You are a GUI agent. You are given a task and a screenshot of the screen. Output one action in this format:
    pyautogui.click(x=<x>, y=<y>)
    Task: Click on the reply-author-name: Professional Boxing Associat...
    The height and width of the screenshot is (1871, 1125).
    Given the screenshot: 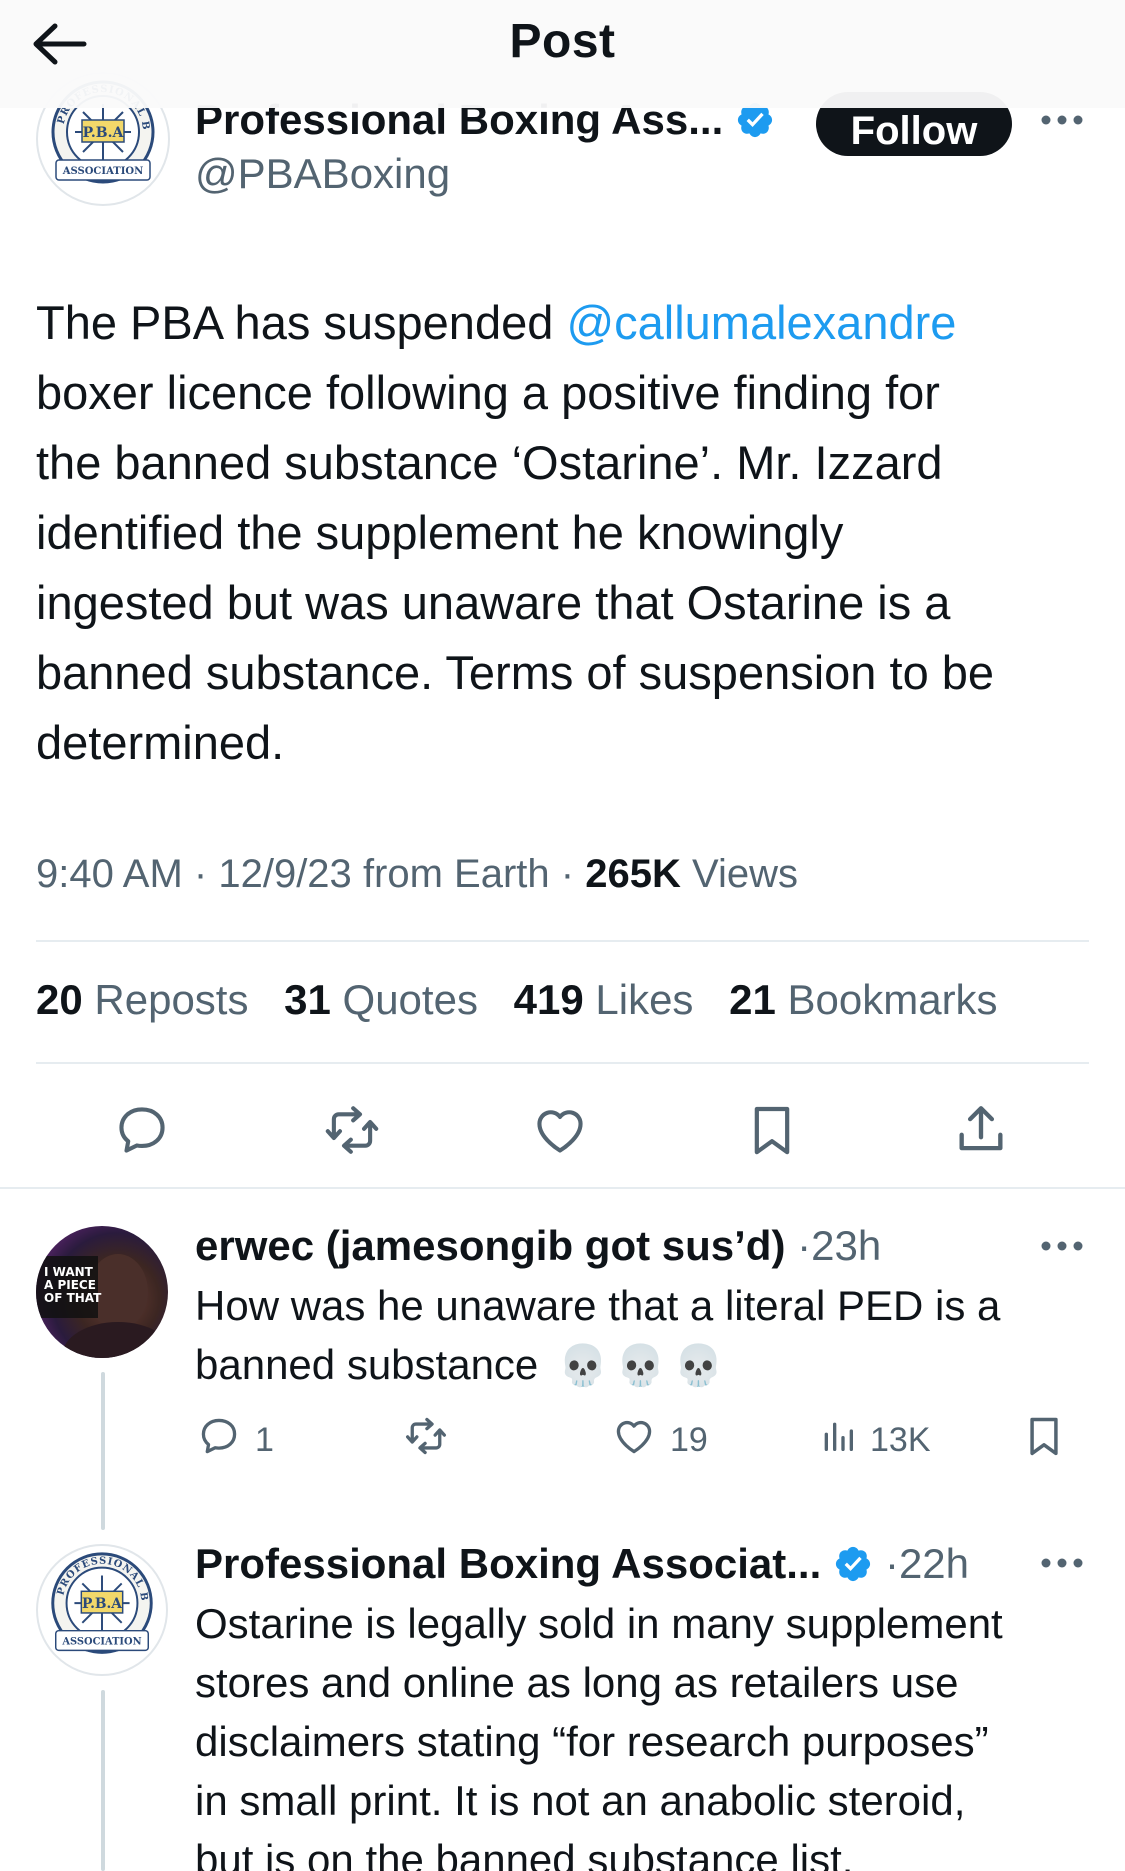 What is the action you would take?
    pyautogui.click(x=508, y=1563)
    